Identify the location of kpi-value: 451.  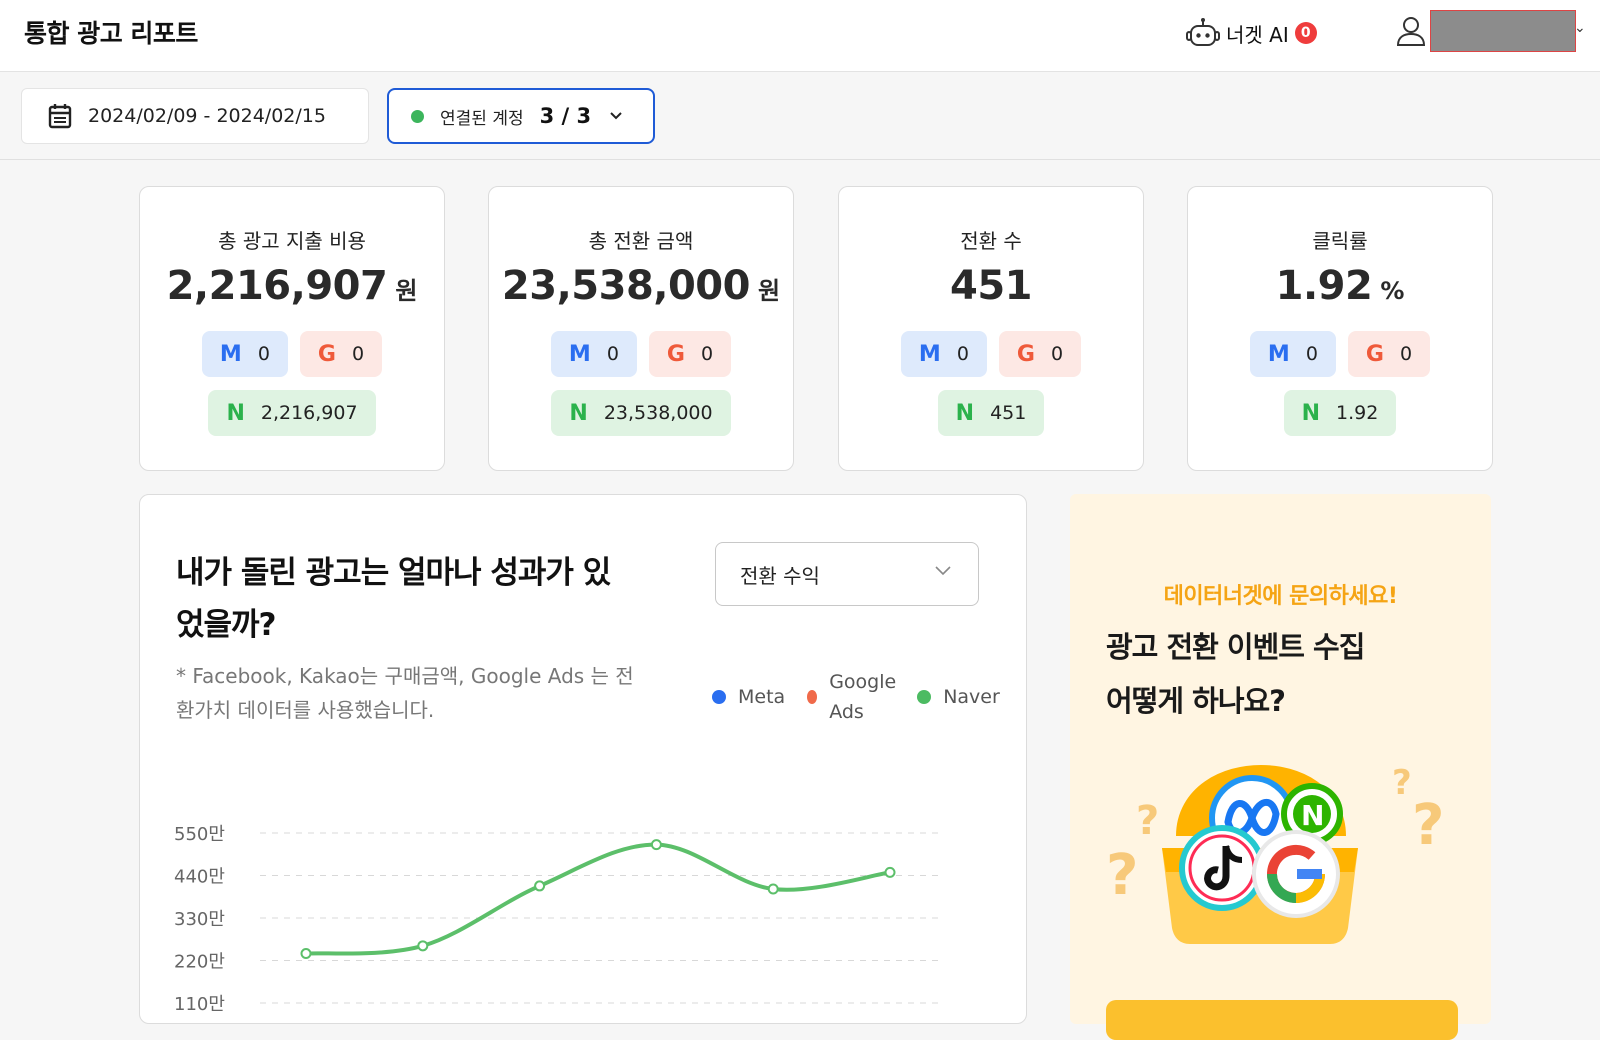
(991, 286).